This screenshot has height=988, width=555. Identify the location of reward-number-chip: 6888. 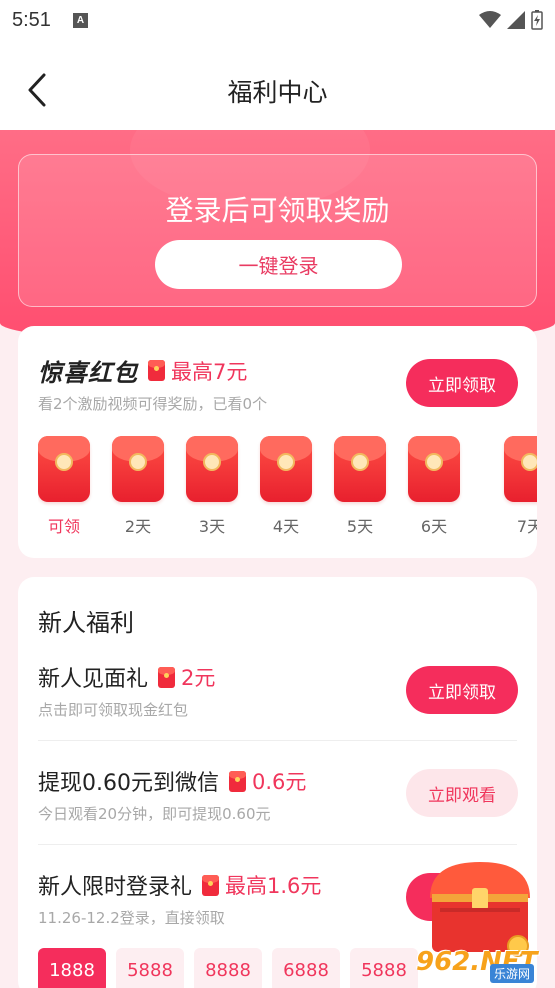
(306, 968).